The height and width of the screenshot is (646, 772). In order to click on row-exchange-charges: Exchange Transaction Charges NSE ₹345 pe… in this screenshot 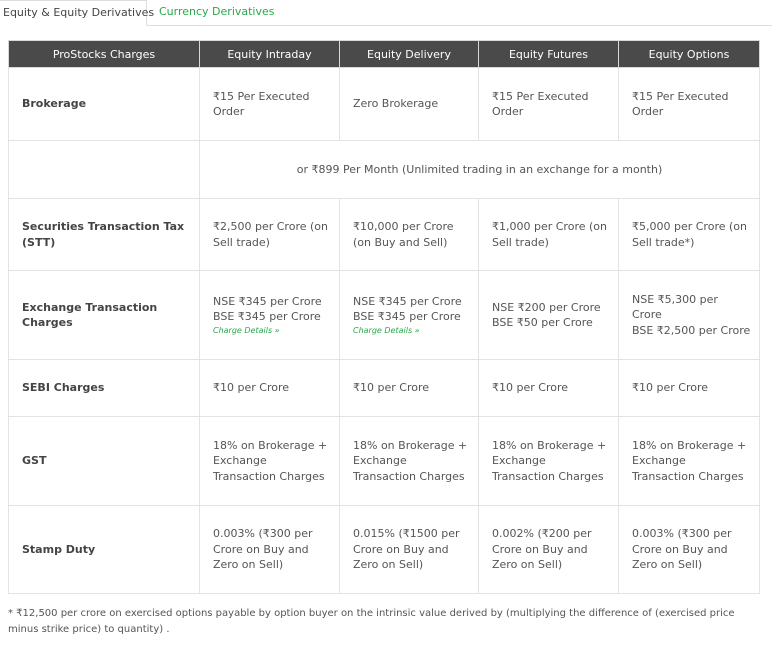, I will do `click(384, 315)`.